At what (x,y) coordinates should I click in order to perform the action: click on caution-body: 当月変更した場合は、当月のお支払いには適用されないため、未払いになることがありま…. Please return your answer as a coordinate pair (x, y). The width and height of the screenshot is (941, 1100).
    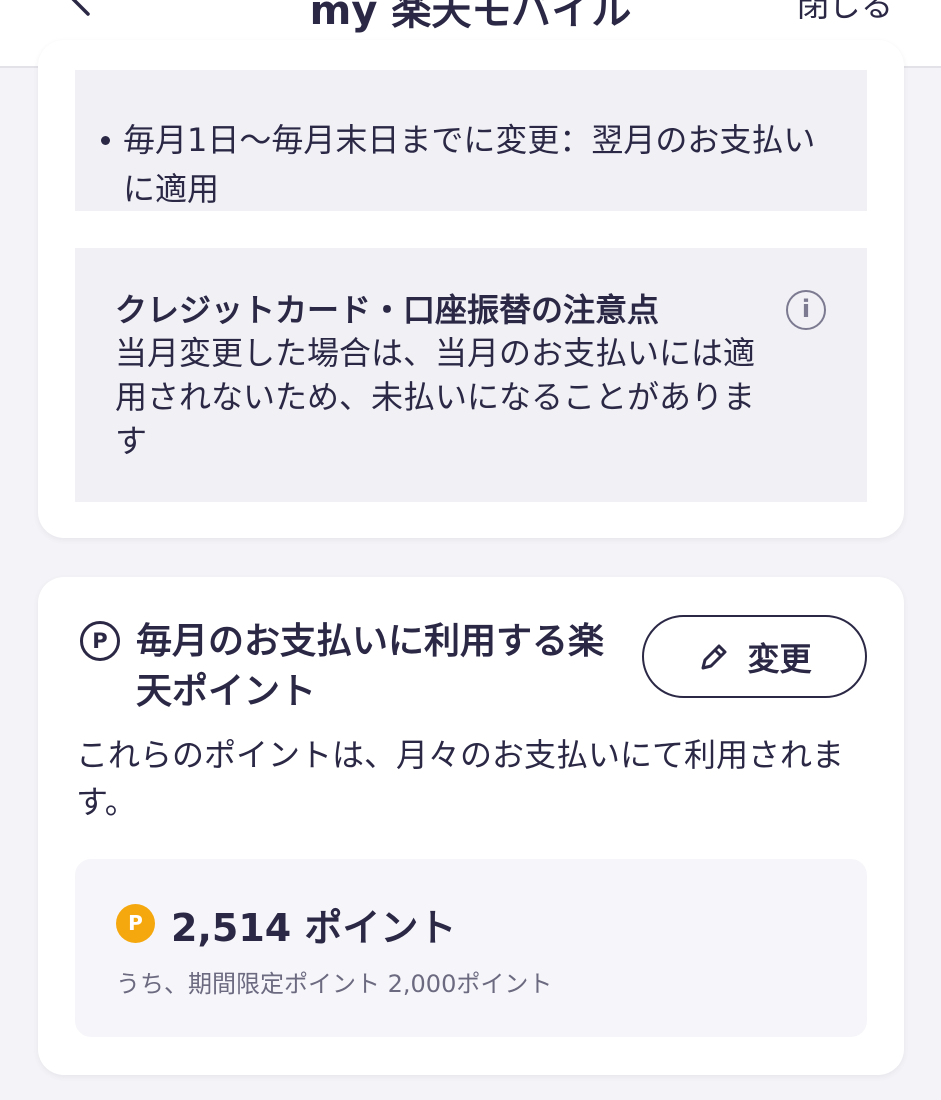
    Looking at the image, I should click on (435, 397).